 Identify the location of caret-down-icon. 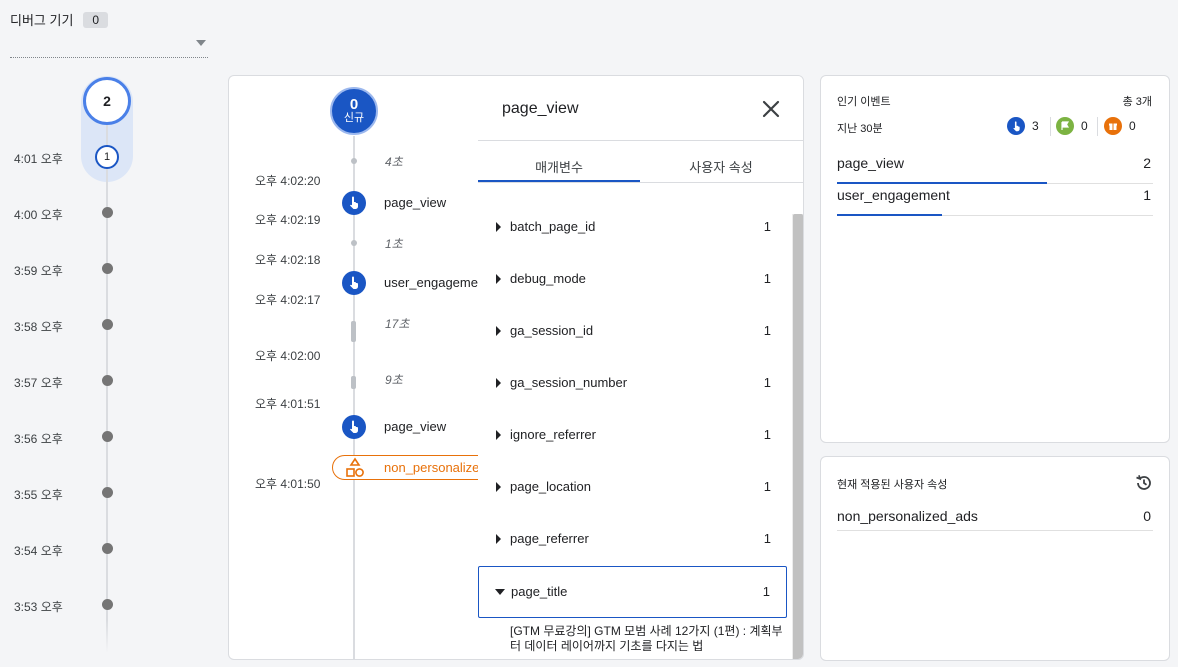
(500, 592).